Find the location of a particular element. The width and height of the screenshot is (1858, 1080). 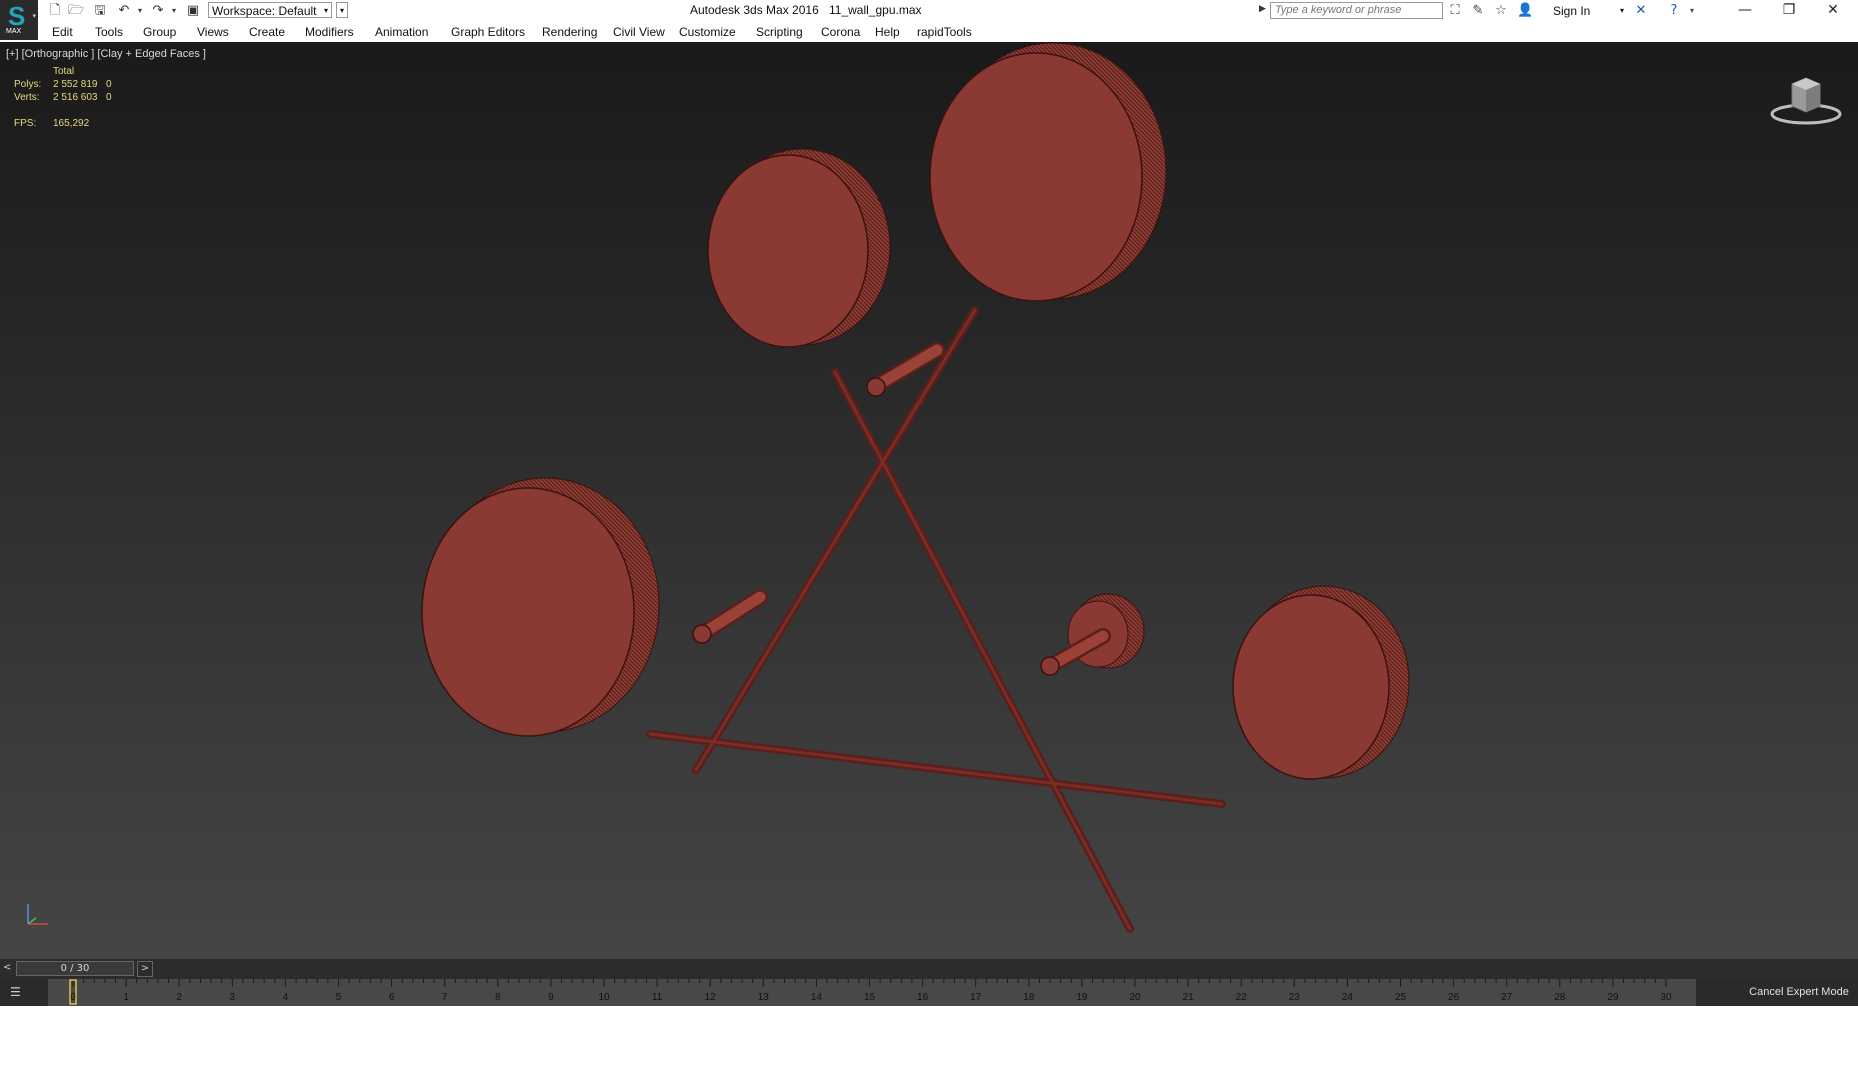

ruler-tick-label: 1 is located at coordinates (126, 997).